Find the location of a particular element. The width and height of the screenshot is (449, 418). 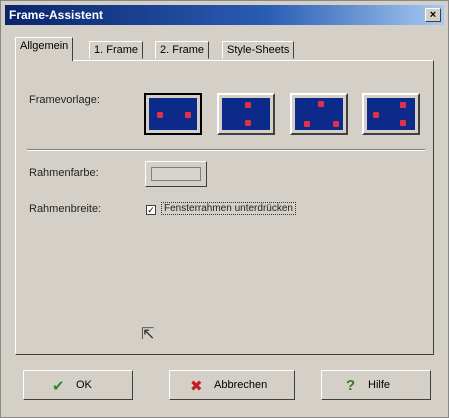

ok-button-label: OK is located at coordinates (84, 385).